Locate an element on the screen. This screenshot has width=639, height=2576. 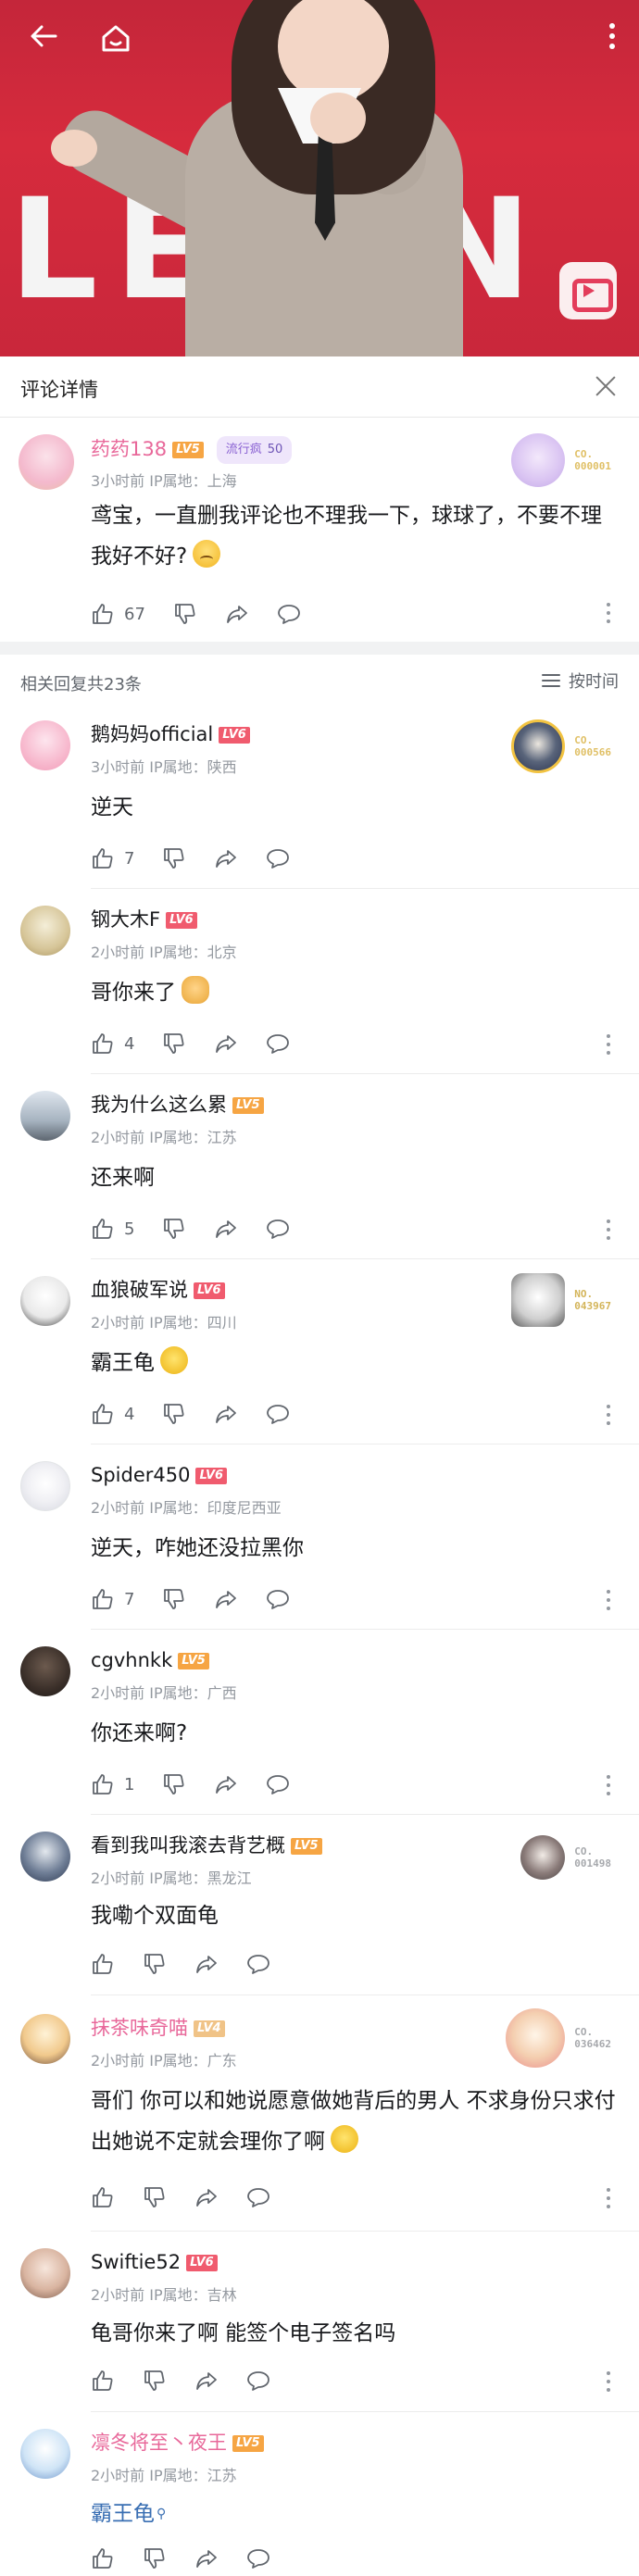
thumbs-down-icon is located at coordinates (154, 2380).